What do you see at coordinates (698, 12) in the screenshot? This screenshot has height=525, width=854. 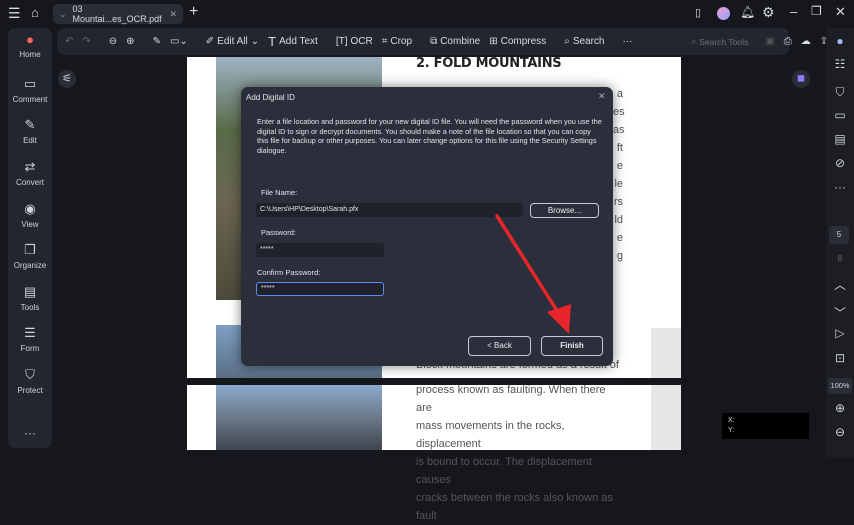 I see `device-icon: ▯` at bounding box center [698, 12].